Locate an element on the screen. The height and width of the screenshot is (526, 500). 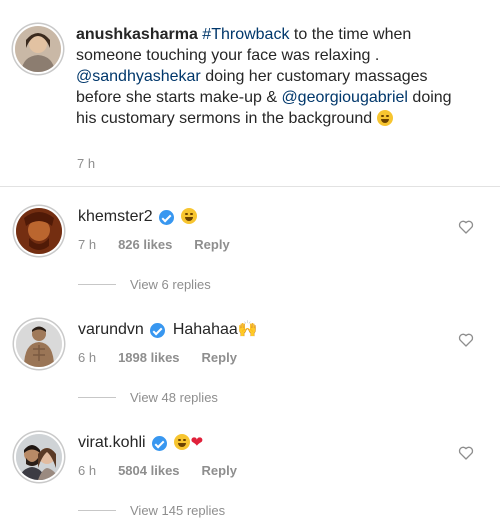
caption-mention-georgiougabriel: @georgiougabriel is located at coordinates (344, 97).